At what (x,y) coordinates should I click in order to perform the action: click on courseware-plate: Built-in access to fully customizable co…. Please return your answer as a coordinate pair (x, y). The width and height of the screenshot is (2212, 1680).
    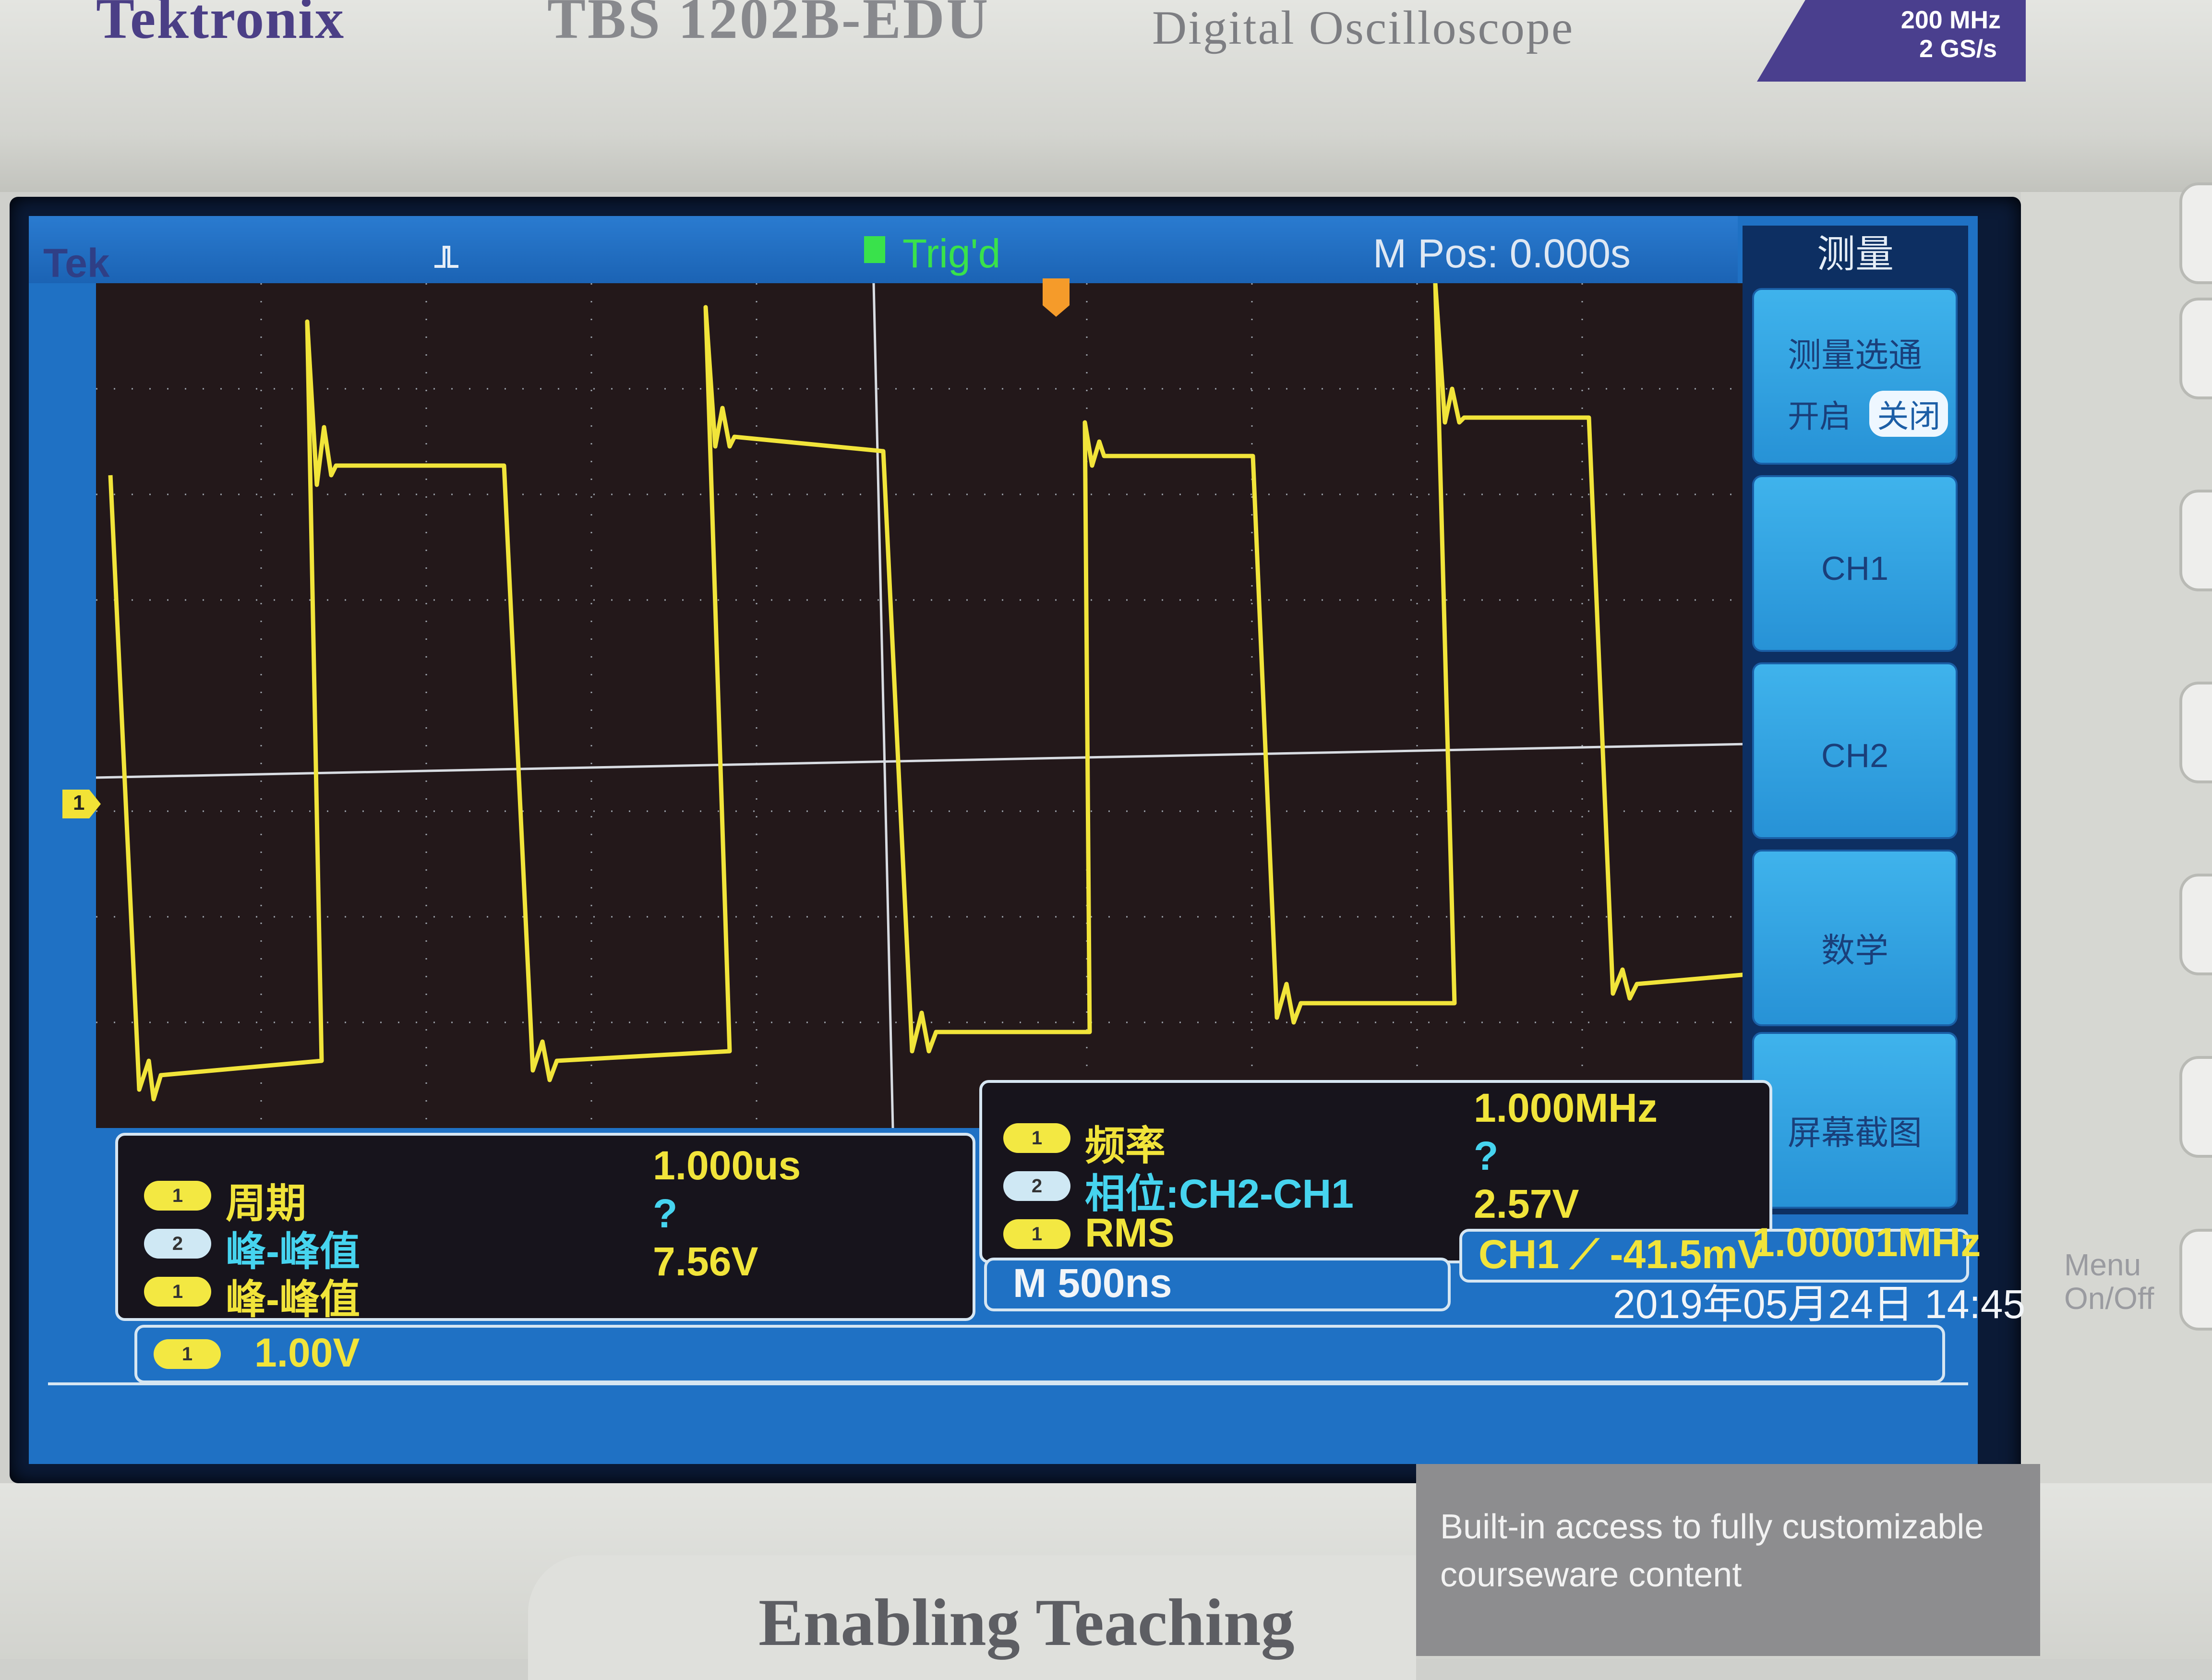
    Looking at the image, I should click on (1728, 1560).